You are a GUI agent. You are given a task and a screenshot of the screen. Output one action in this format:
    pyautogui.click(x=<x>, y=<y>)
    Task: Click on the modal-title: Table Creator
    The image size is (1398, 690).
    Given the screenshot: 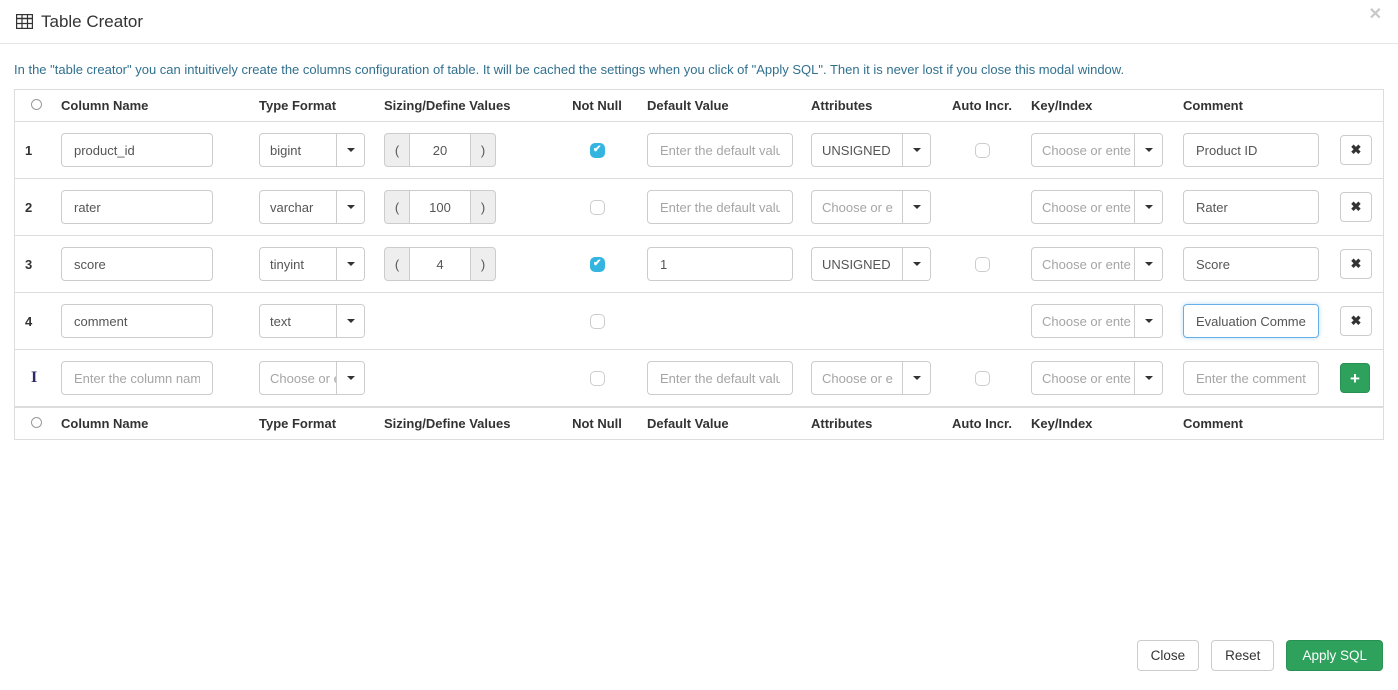 What is the action you would take?
    pyautogui.click(x=79, y=22)
    